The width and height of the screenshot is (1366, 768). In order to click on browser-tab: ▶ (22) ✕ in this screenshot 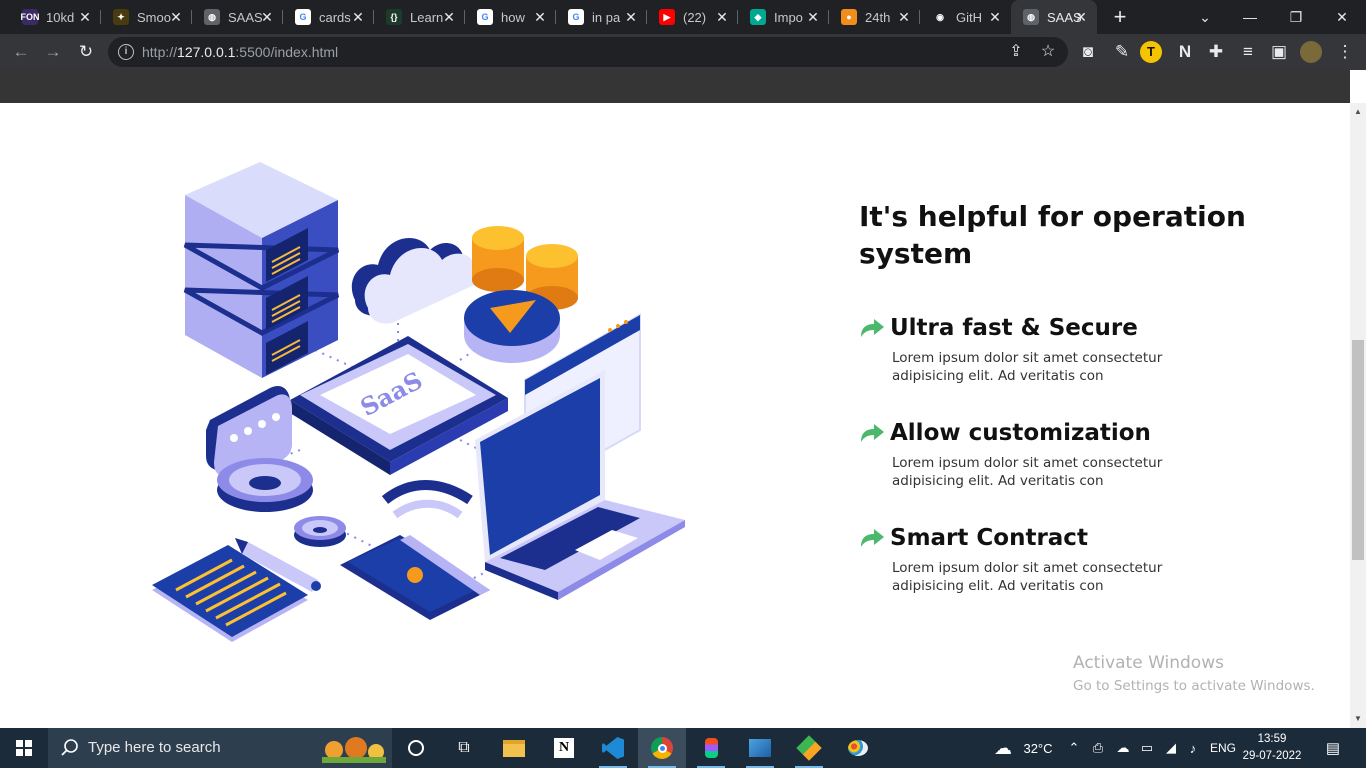, I will do `click(692, 17)`.